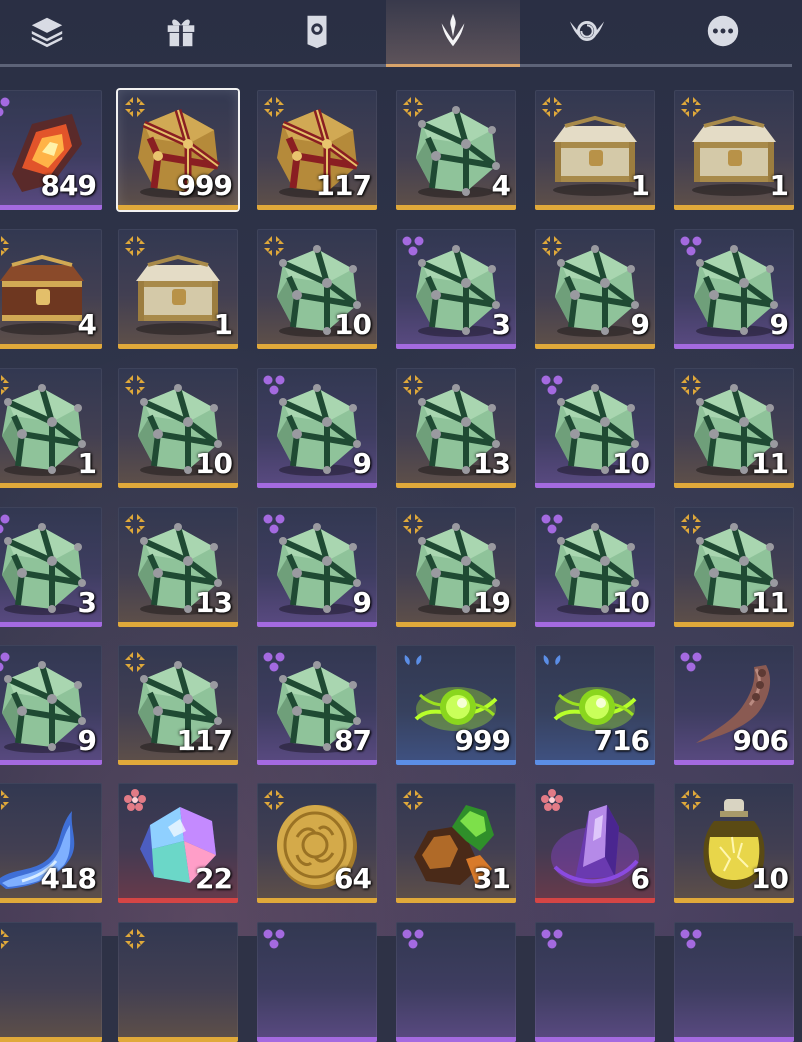 The width and height of the screenshot is (802, 1042). What do you see at coordinates (770, 463) in the screenshot?
I see `item-quantity: 11` at bounding box center [770, 463].